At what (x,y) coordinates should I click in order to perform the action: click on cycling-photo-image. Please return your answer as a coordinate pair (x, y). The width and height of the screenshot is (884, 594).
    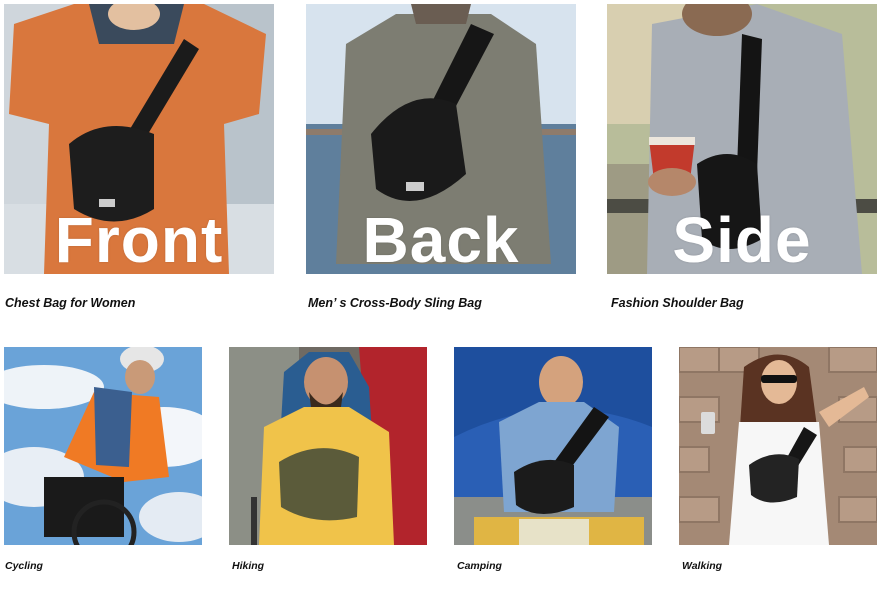
    Looking at the image, I should click on (103, 446).